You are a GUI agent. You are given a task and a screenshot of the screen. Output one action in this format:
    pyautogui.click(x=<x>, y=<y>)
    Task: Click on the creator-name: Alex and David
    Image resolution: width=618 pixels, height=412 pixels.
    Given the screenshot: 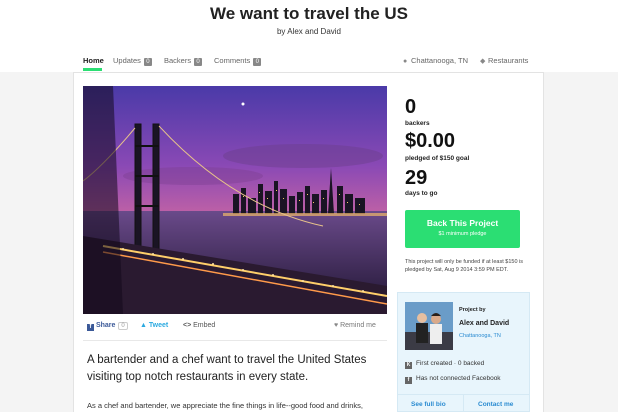 What is the action you would take?
    pyautogui.click(x=484, y=323)
    